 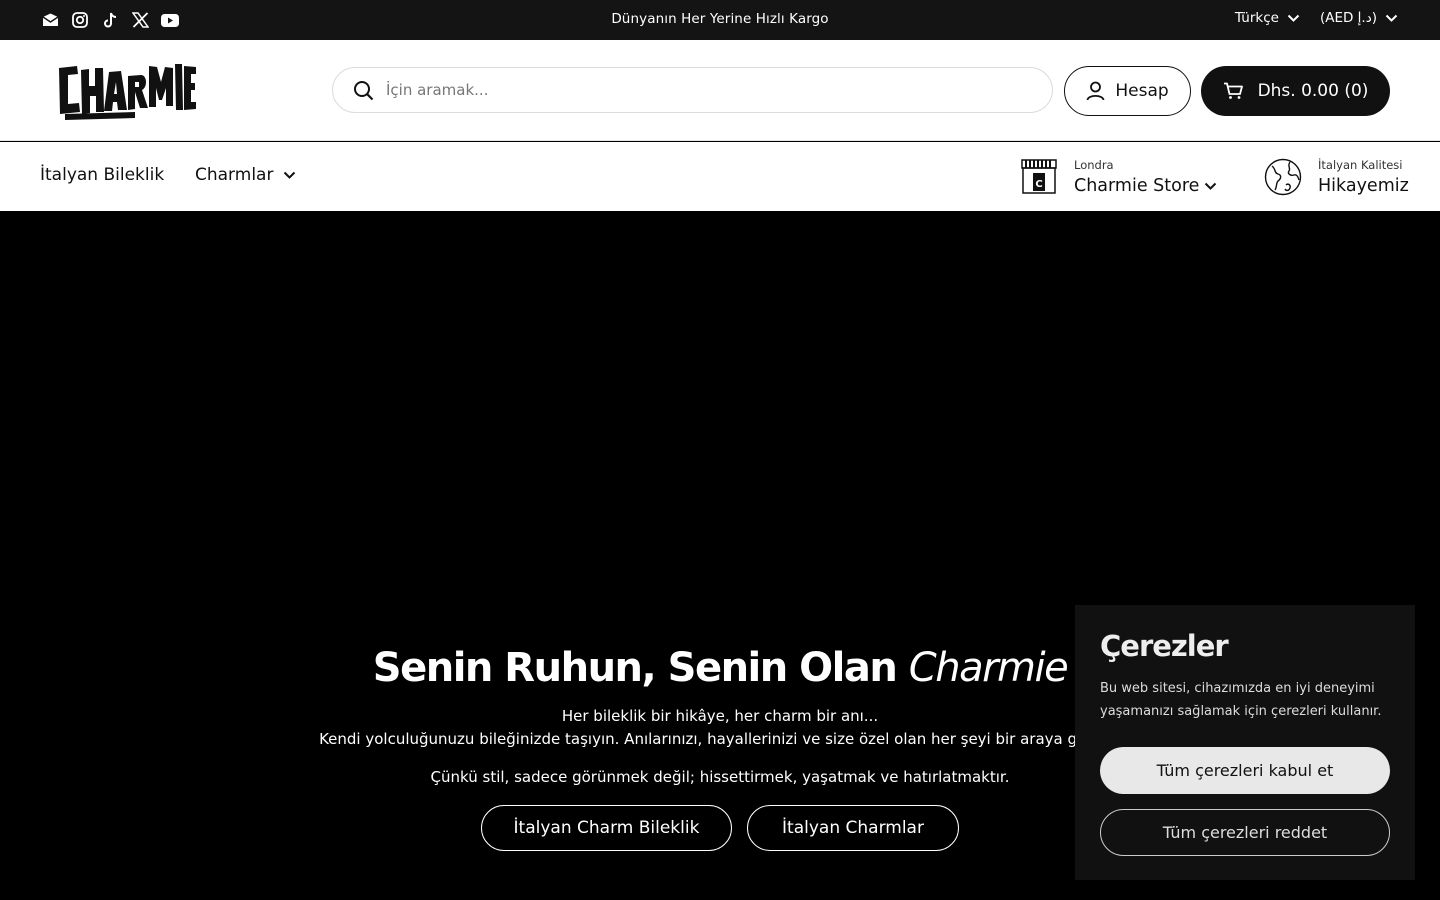 I want to click on store-link: C Londra Charmie Store, so click(x=1118, y=177).